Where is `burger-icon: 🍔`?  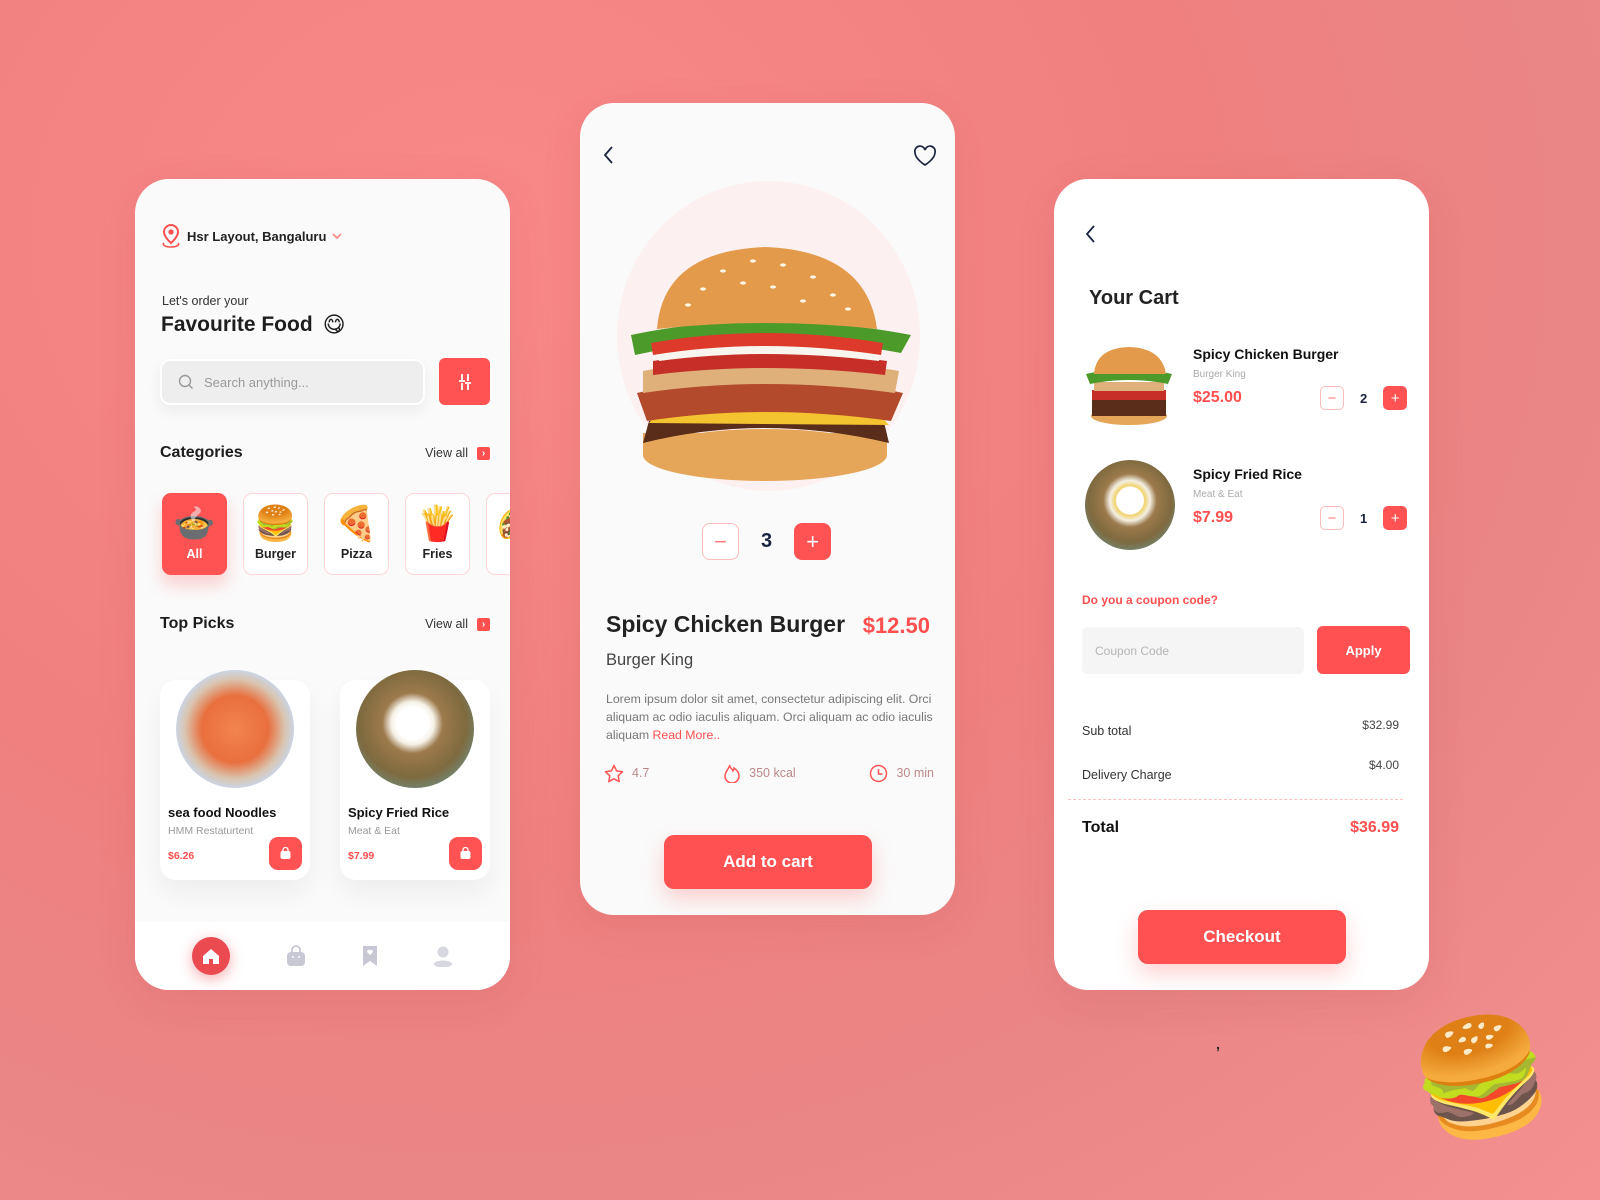
burger-icon: 🍔 is located at coordinates (275, 524).